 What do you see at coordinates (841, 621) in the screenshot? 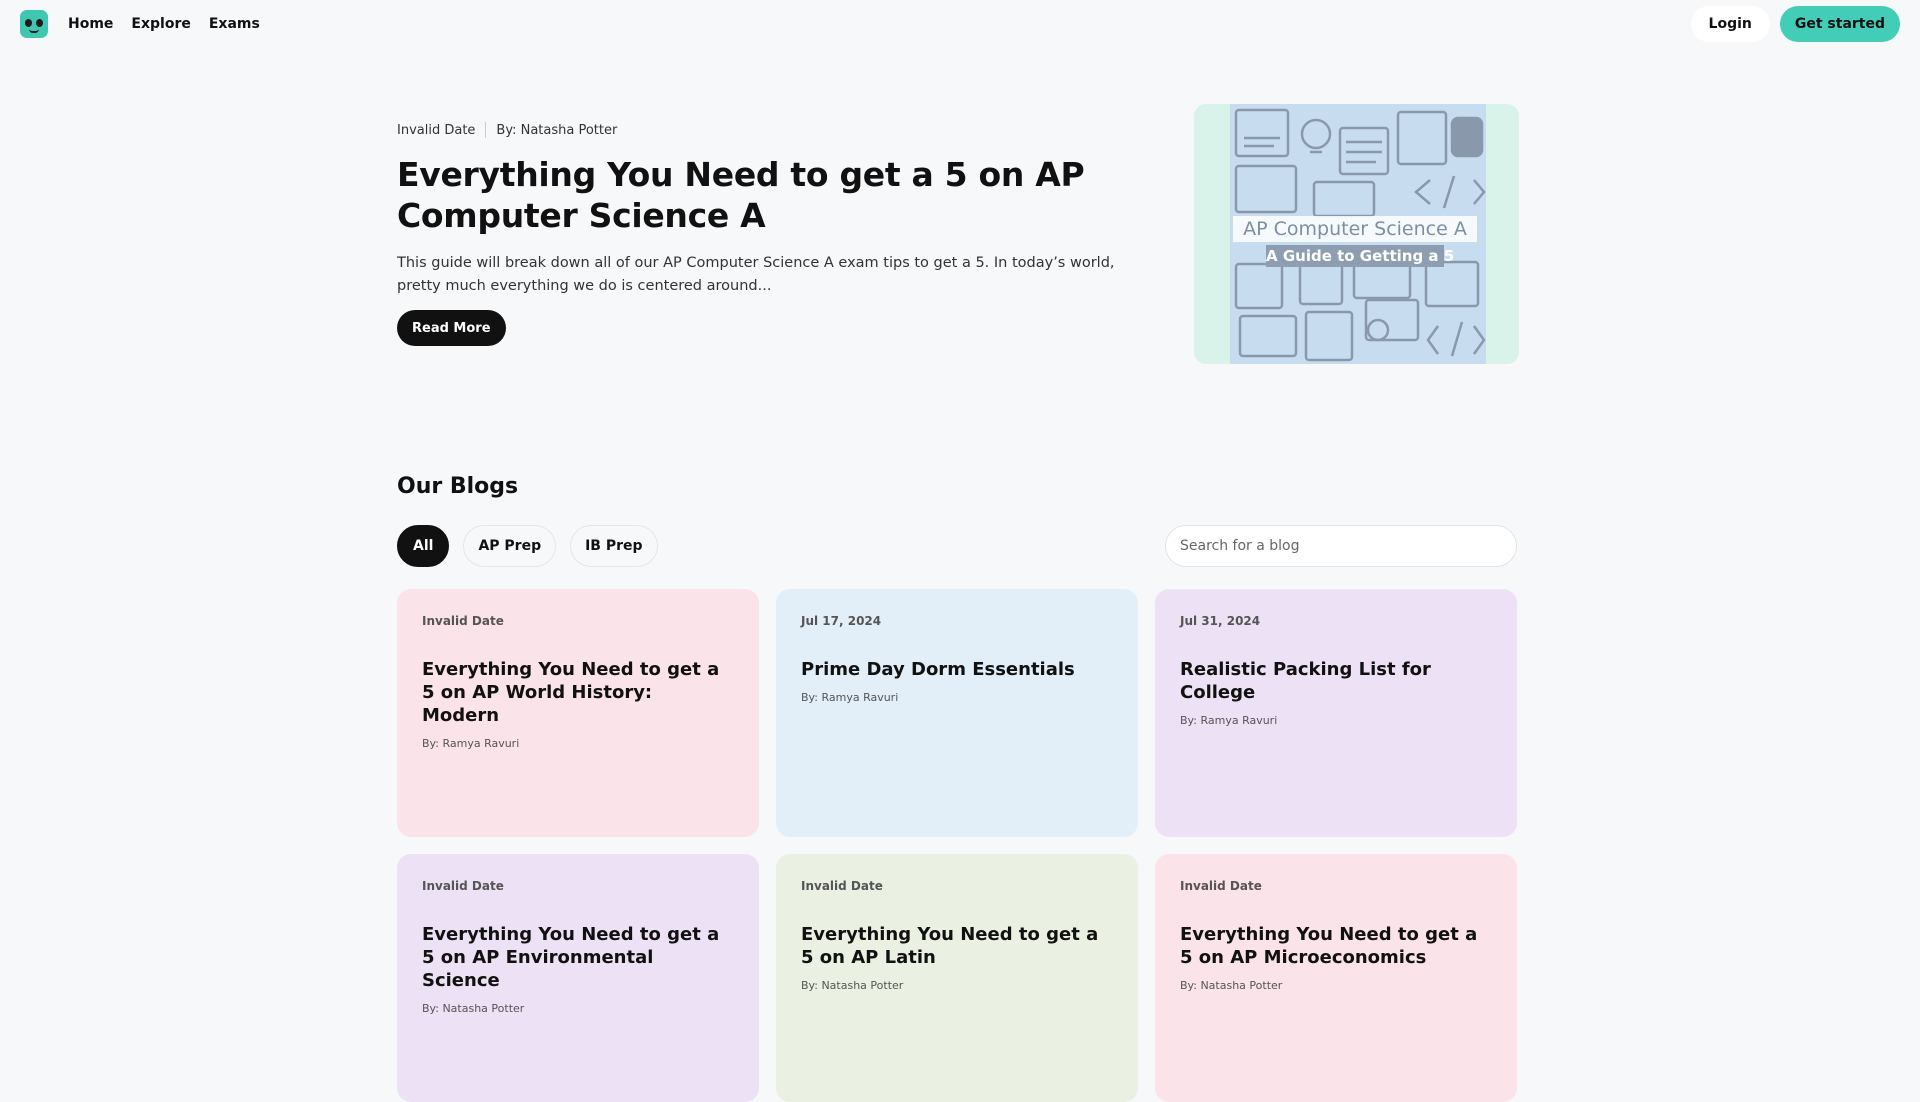
I see `blog-card-date: Jul 17, 2024` at bounding box center [841, 621].